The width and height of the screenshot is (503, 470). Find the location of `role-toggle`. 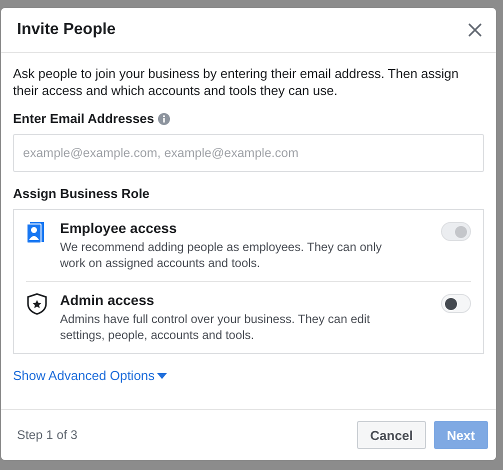

role-toggle is located at coordinates (456, 303).